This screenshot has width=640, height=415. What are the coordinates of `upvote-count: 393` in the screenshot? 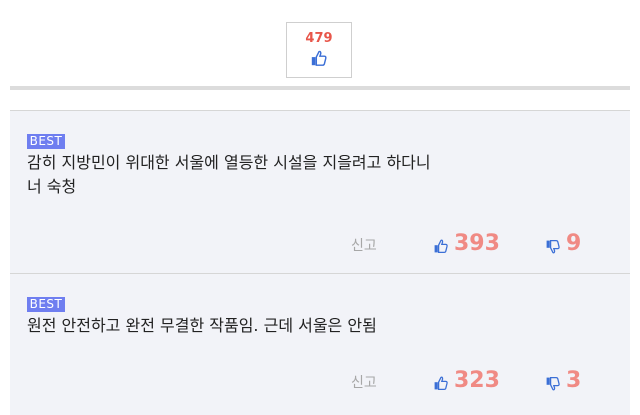 It's located at (477, 243).